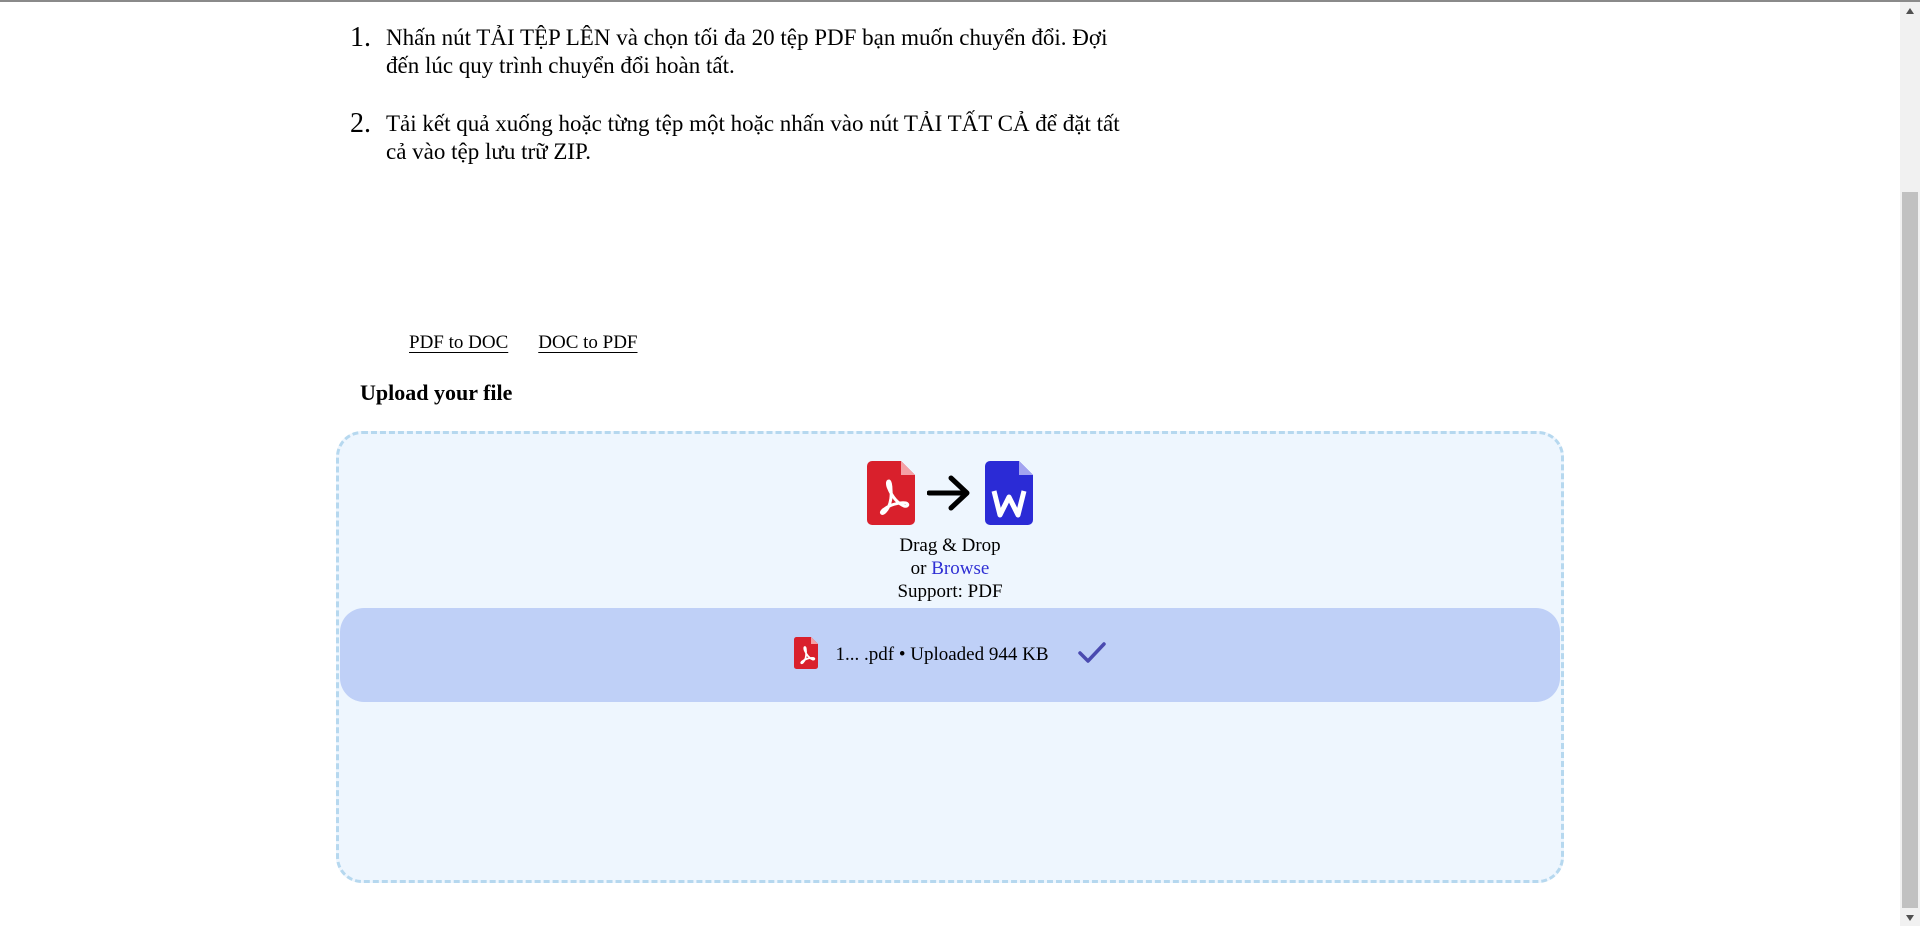 The height and width of the screenshot is (926, 1920). I want to click on tab-pdf-to-doc: PDF to DOC, so click(458, 343).